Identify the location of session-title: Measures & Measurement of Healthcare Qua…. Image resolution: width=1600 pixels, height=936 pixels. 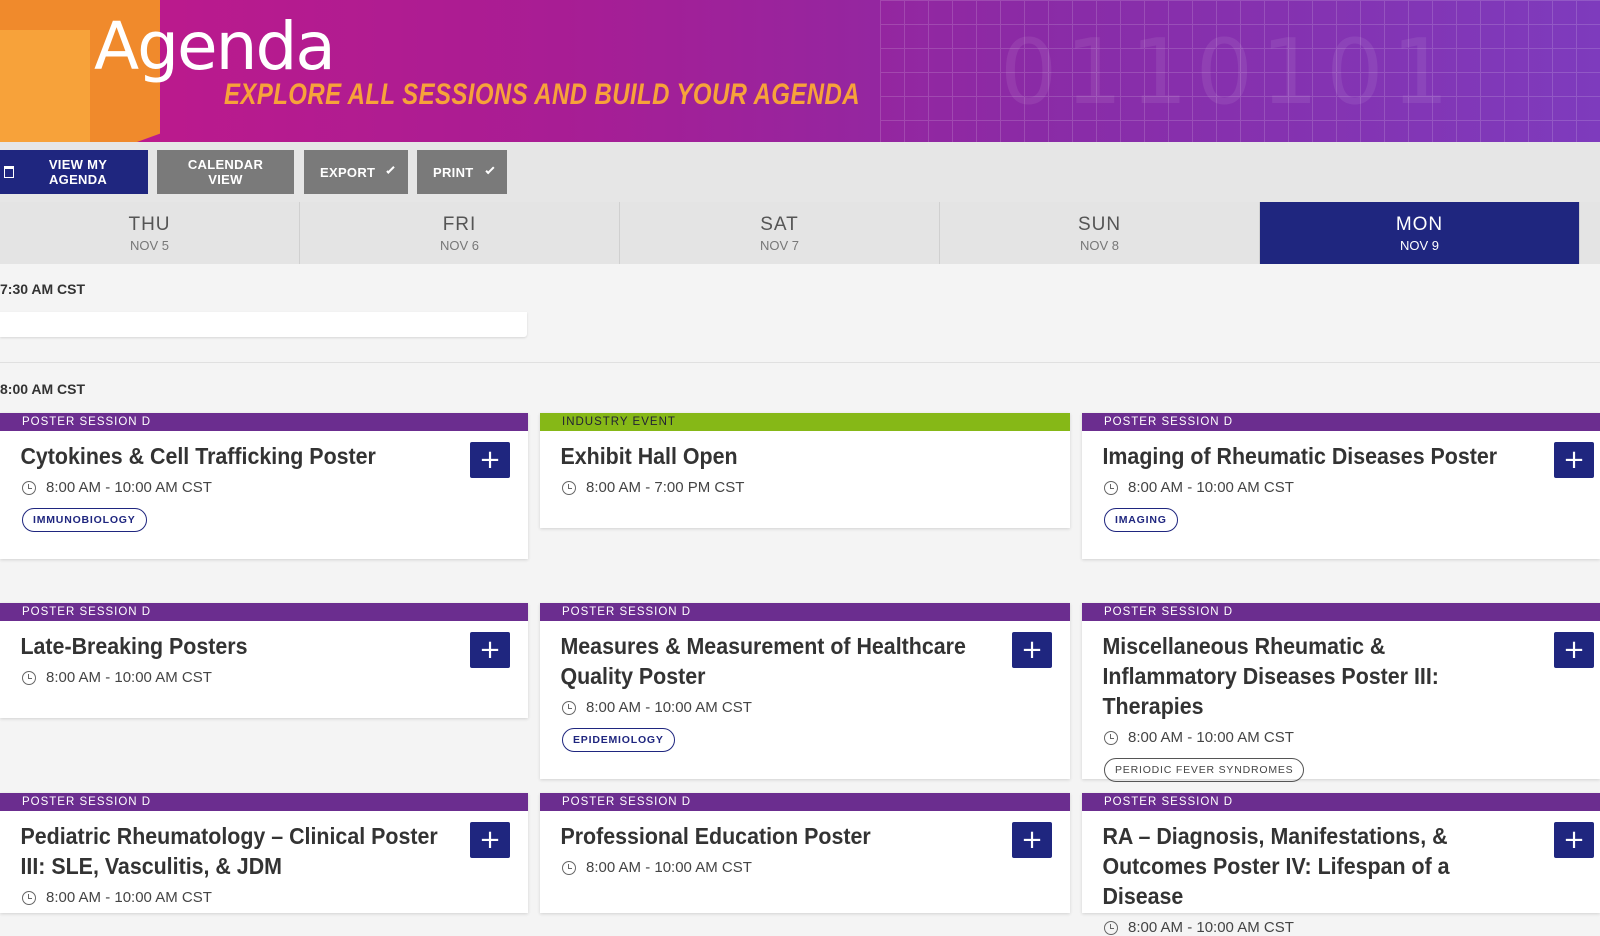
(803, 656).